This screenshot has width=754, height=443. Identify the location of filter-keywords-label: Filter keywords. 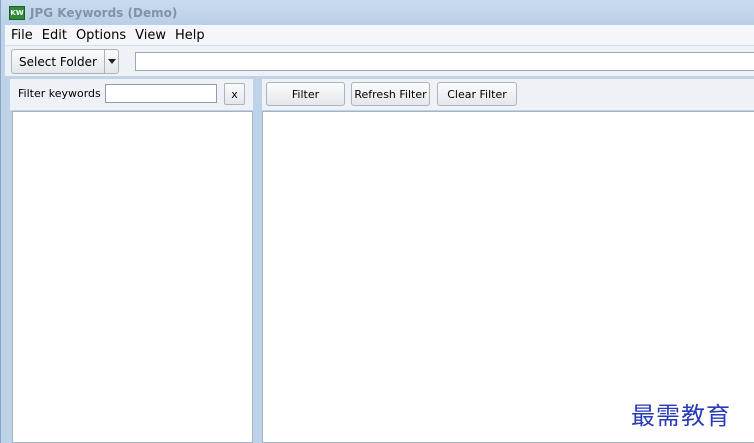
(59, 93).